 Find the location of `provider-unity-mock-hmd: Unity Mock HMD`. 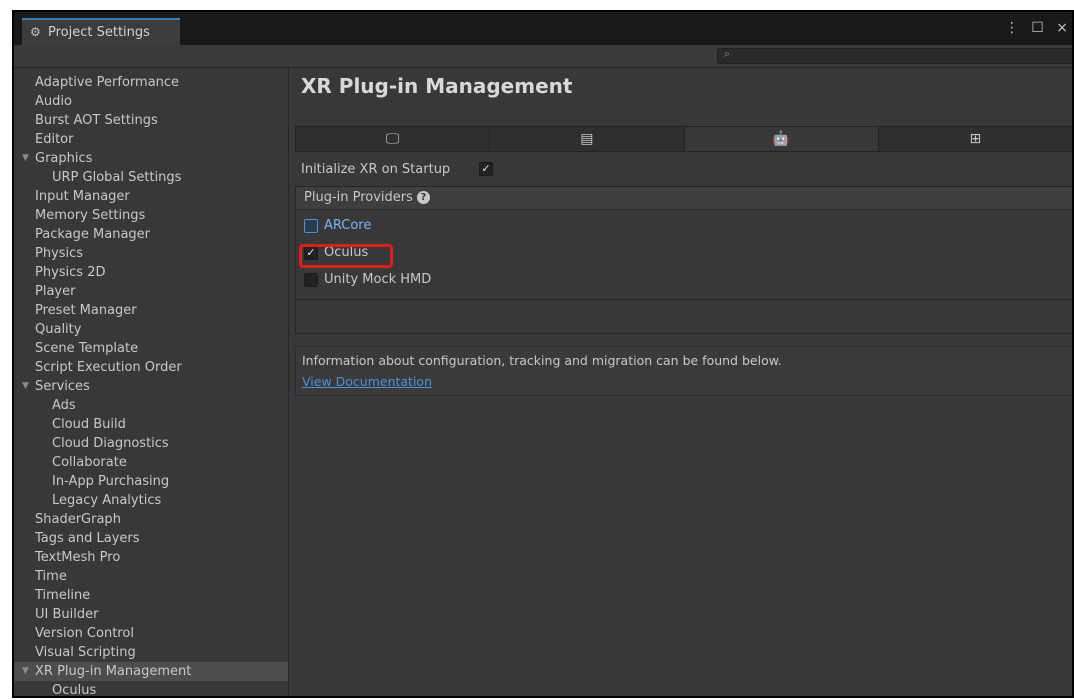

provider-unity-mock-hmd: Unity Mock HMD is located at coordinates (367, 280).